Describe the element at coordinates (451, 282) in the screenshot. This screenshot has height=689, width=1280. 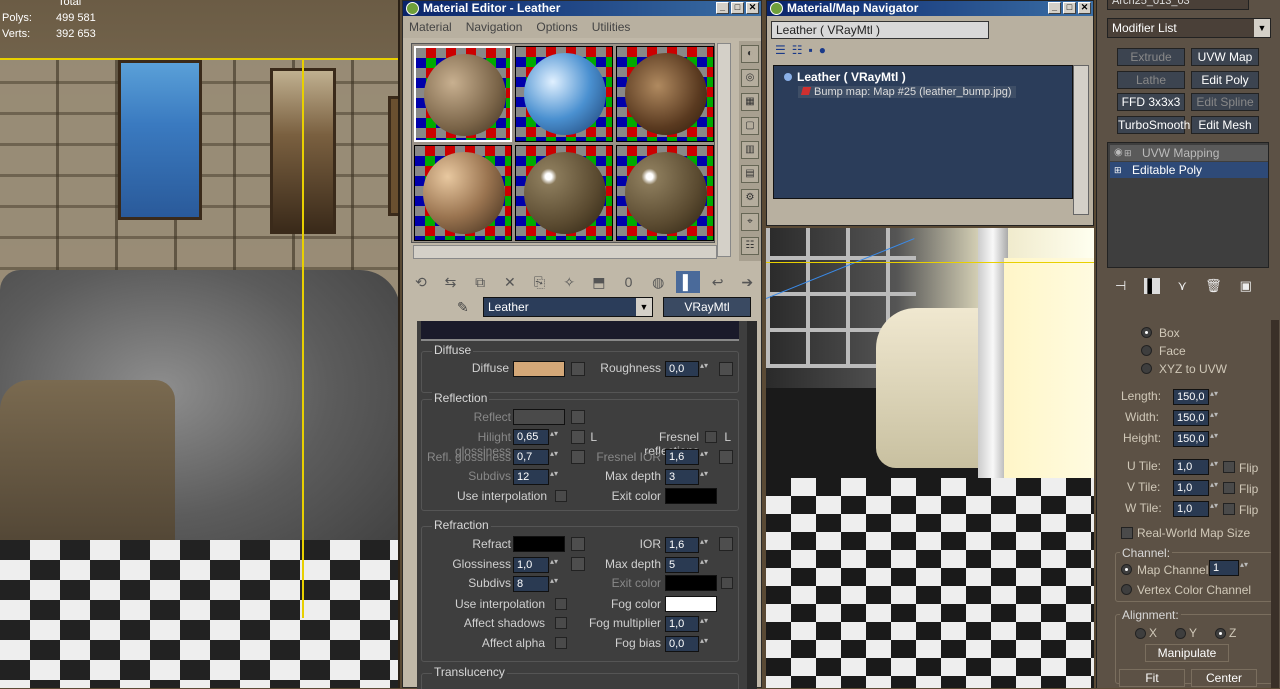
I see `put-to-scene-icon: ⇆` at that location.